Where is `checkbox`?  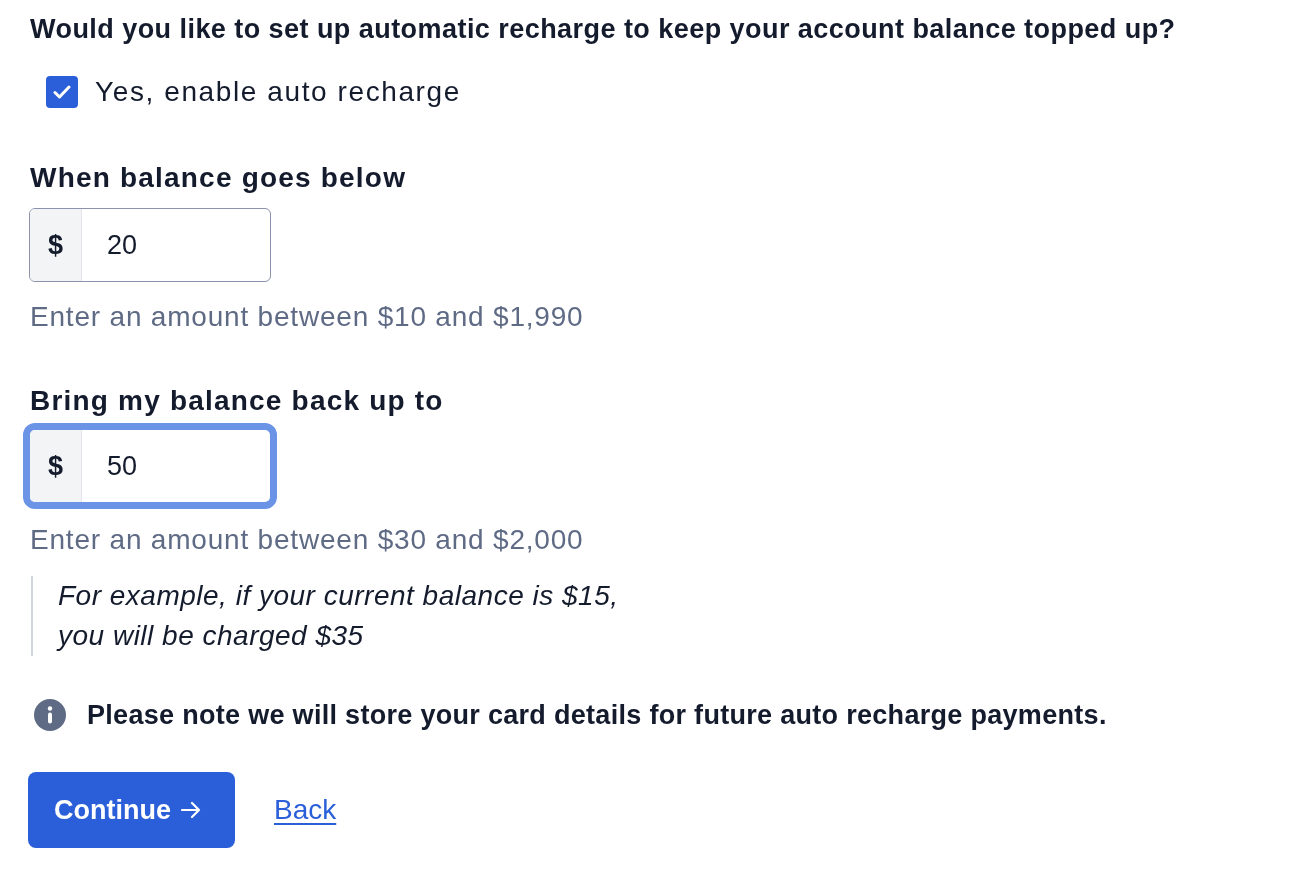
checkbox is located at coordinates (62, 92).